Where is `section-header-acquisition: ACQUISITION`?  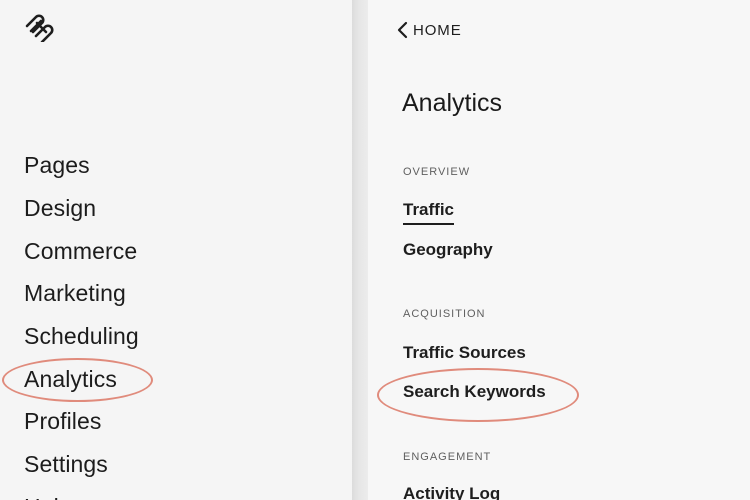 section-header-acquisition: ACQUISITION is located at coordinates (444, 314).